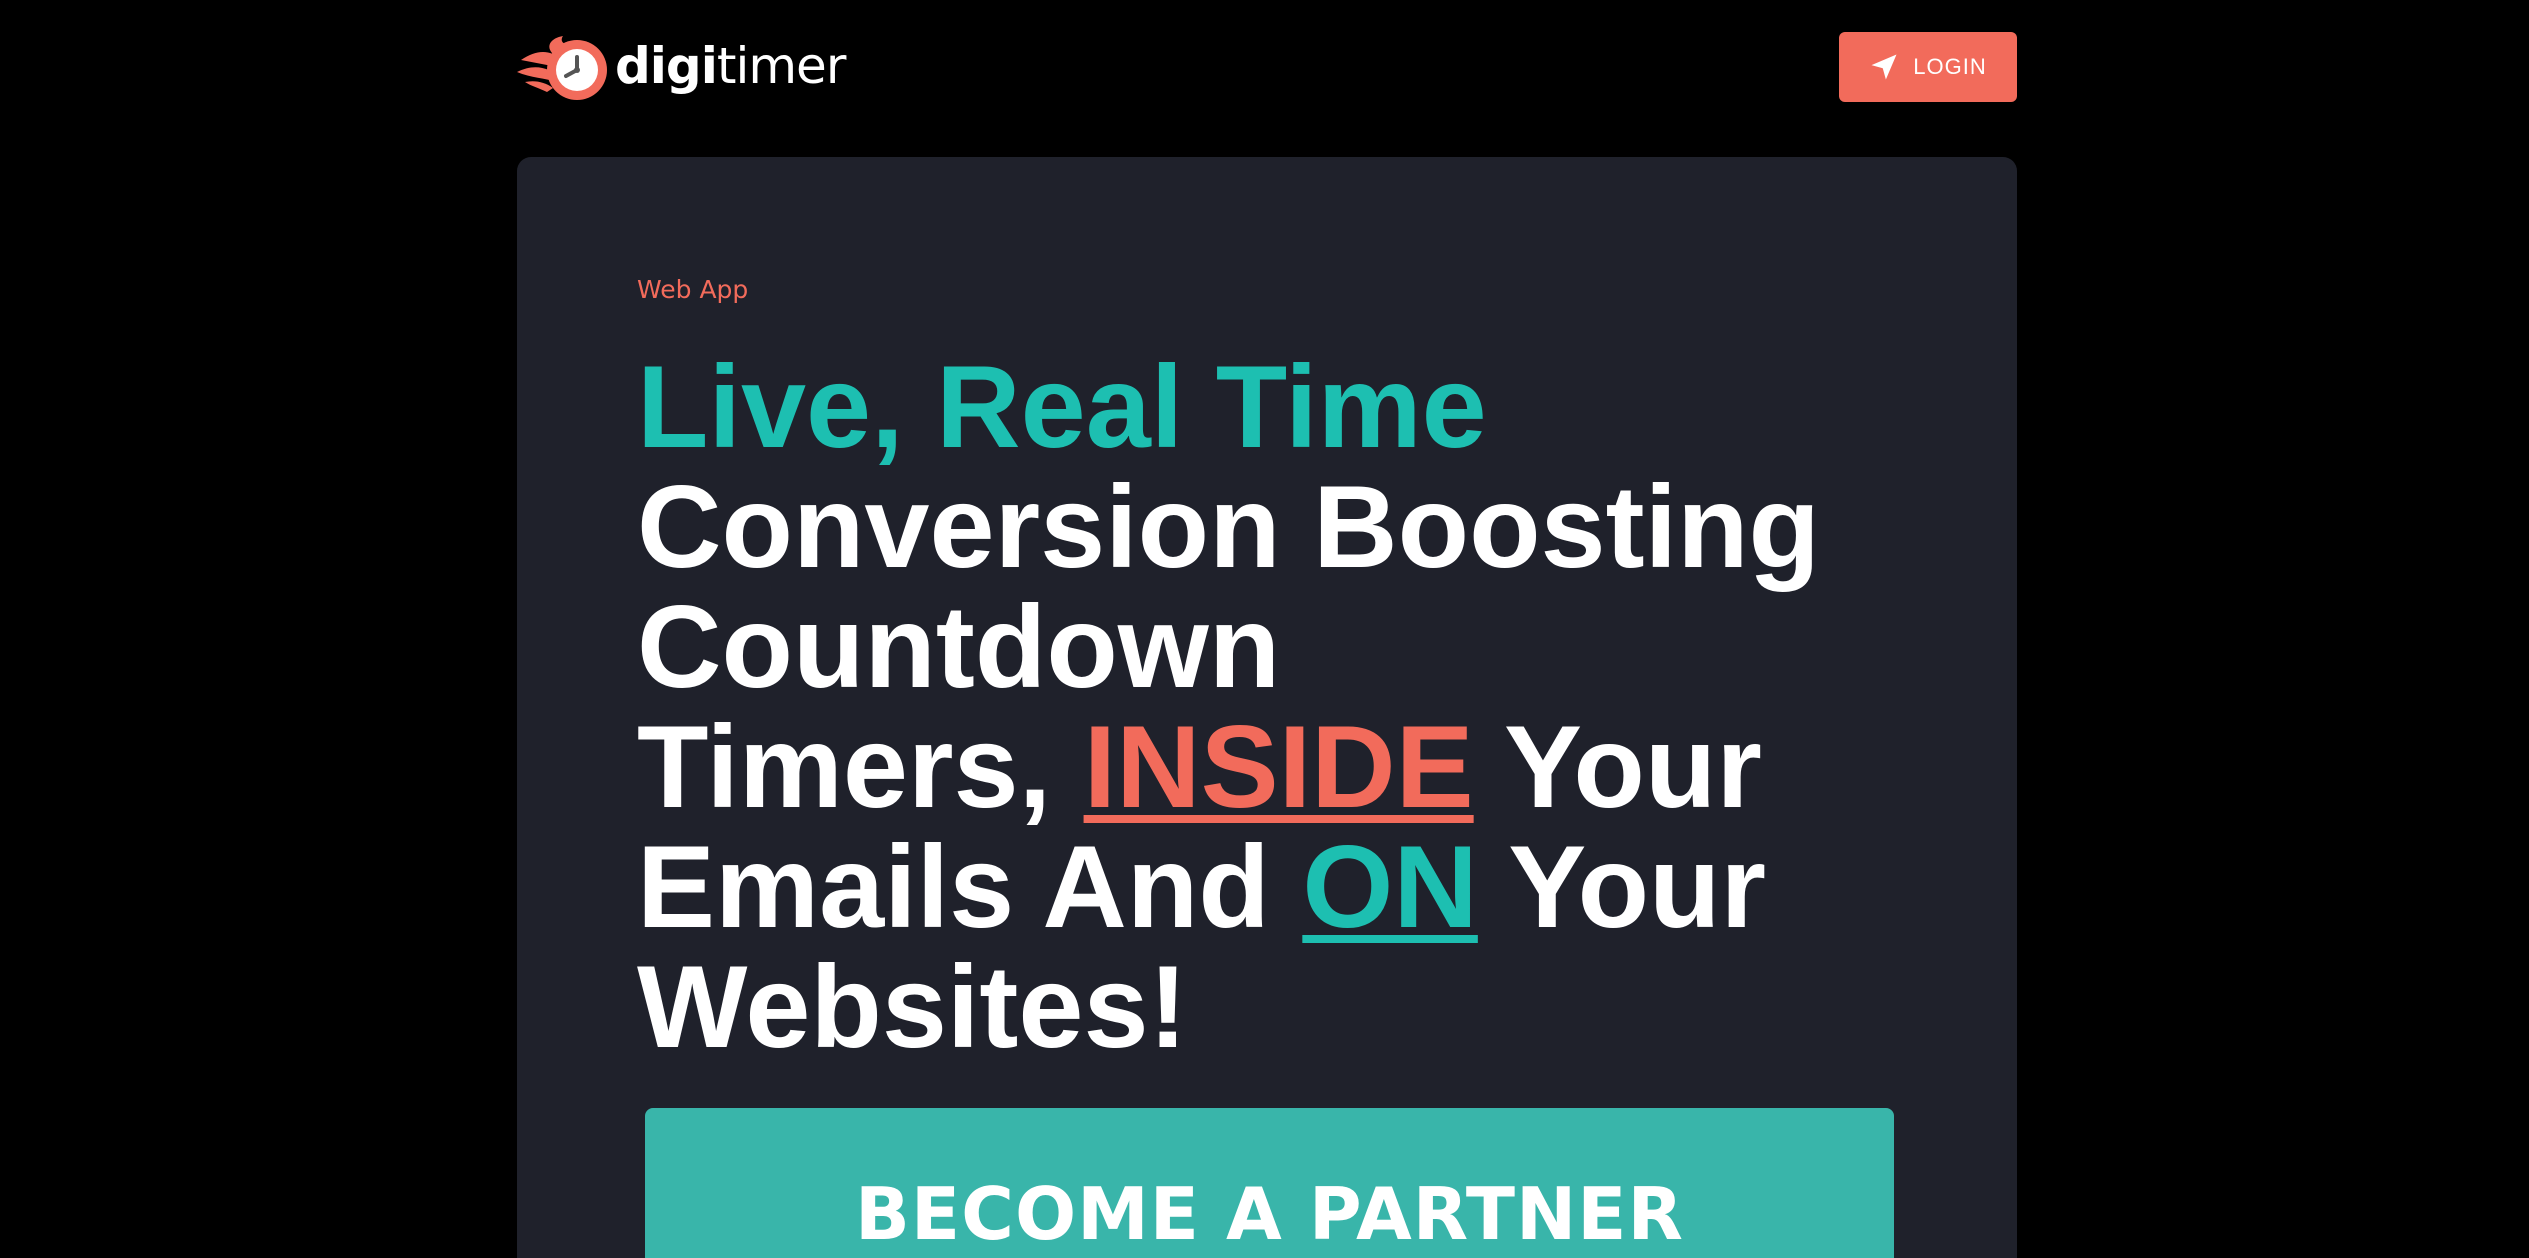 This screenshot has height=1258, width=2529. What do you see at coordinates (959, 646) in the screenshot?
I see `headline-line-3: Countdown` at bounding box center [959, 646].